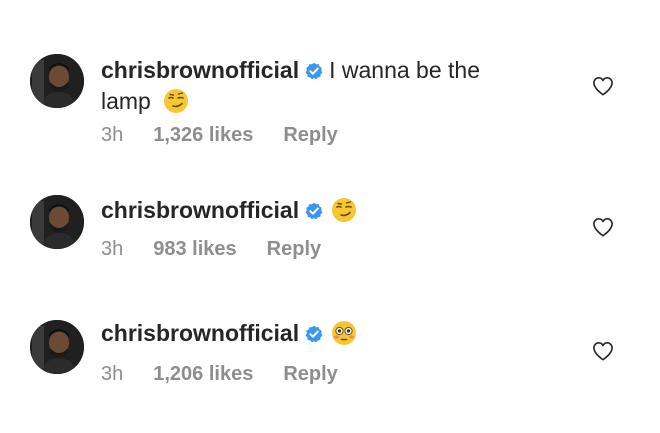  I want to click on likes-count: 1,326 likes, so click(203, 135).